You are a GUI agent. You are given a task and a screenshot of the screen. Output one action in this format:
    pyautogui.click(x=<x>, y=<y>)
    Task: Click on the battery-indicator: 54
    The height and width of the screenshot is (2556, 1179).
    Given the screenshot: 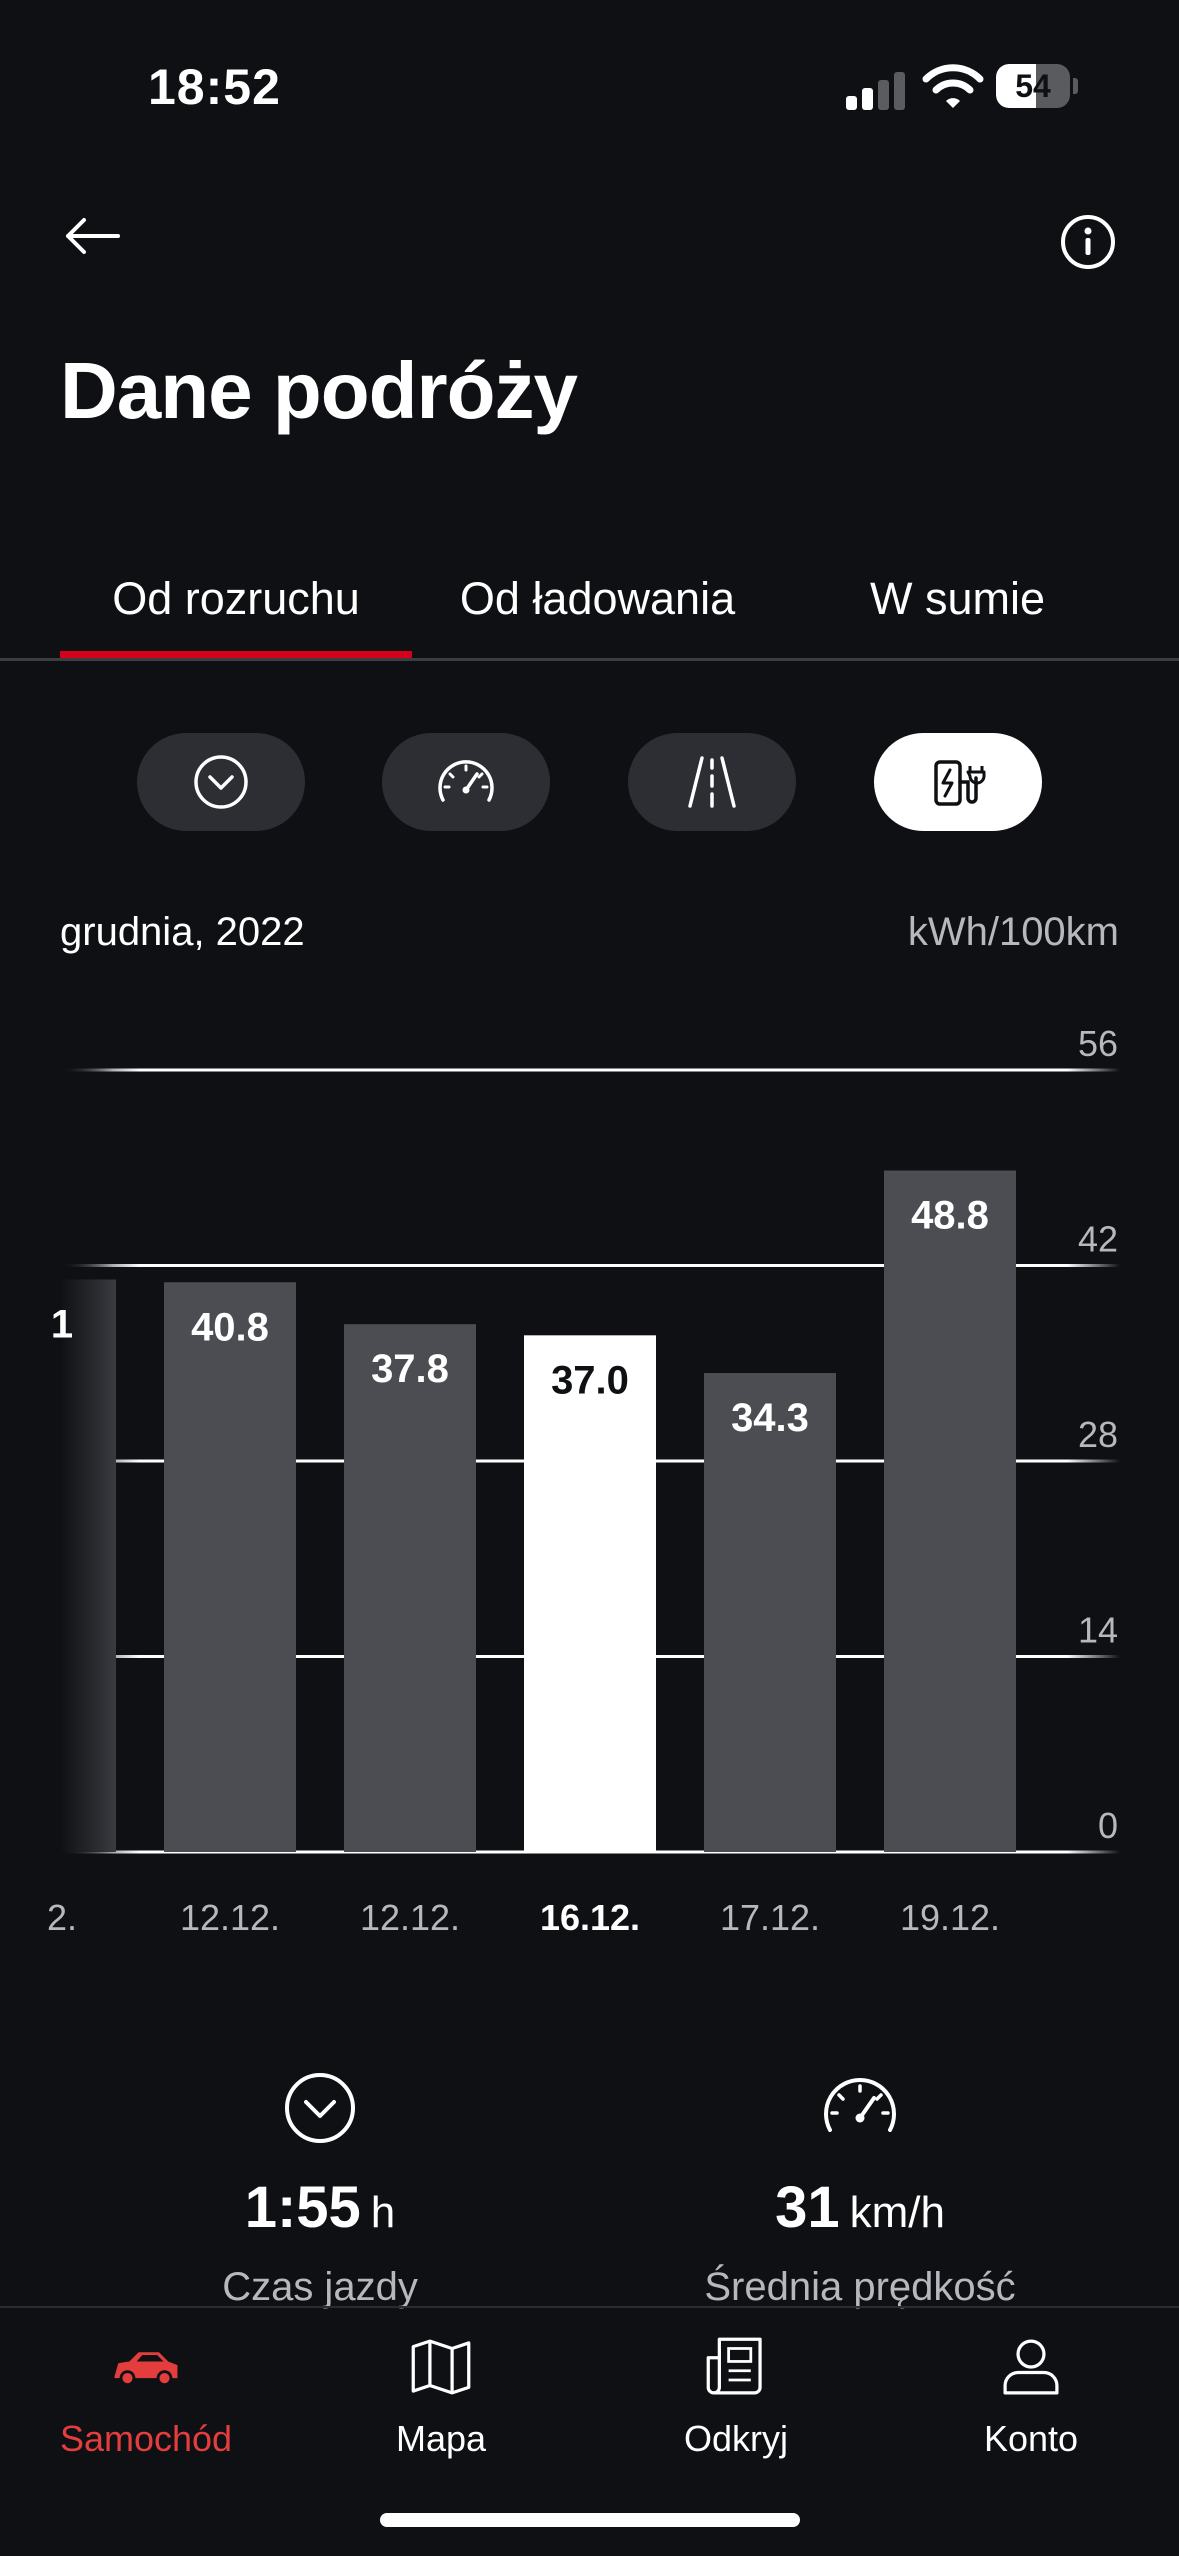 What is the action you would take?
    pyautogui.click(x=1037, y=86)
    